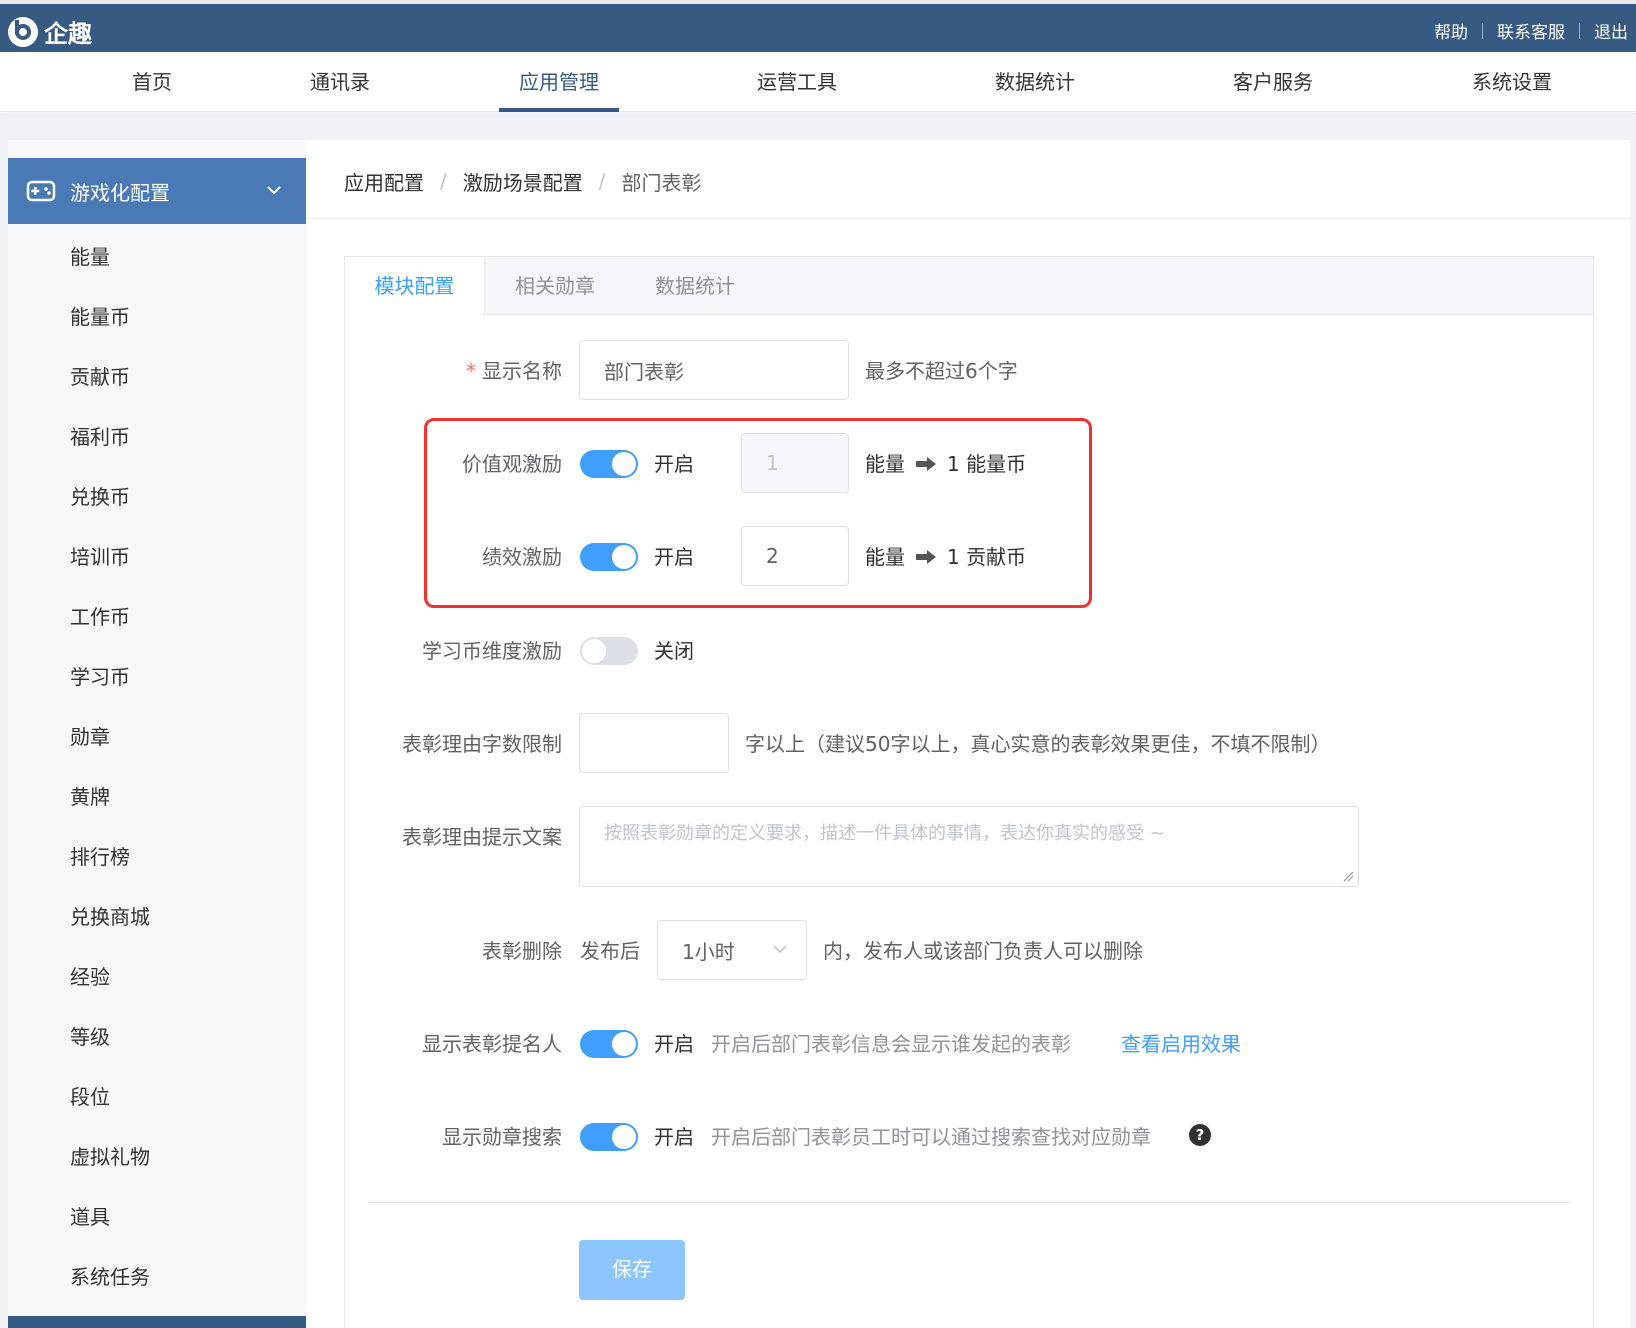 Image resolution: width=1636 pixels, height=1328 pixels. What do you see at coordinates (482, 837) in the screenshot?
I see `reason-prompt-label: 表彰理由提示文案` at bounding box center [482, 837].